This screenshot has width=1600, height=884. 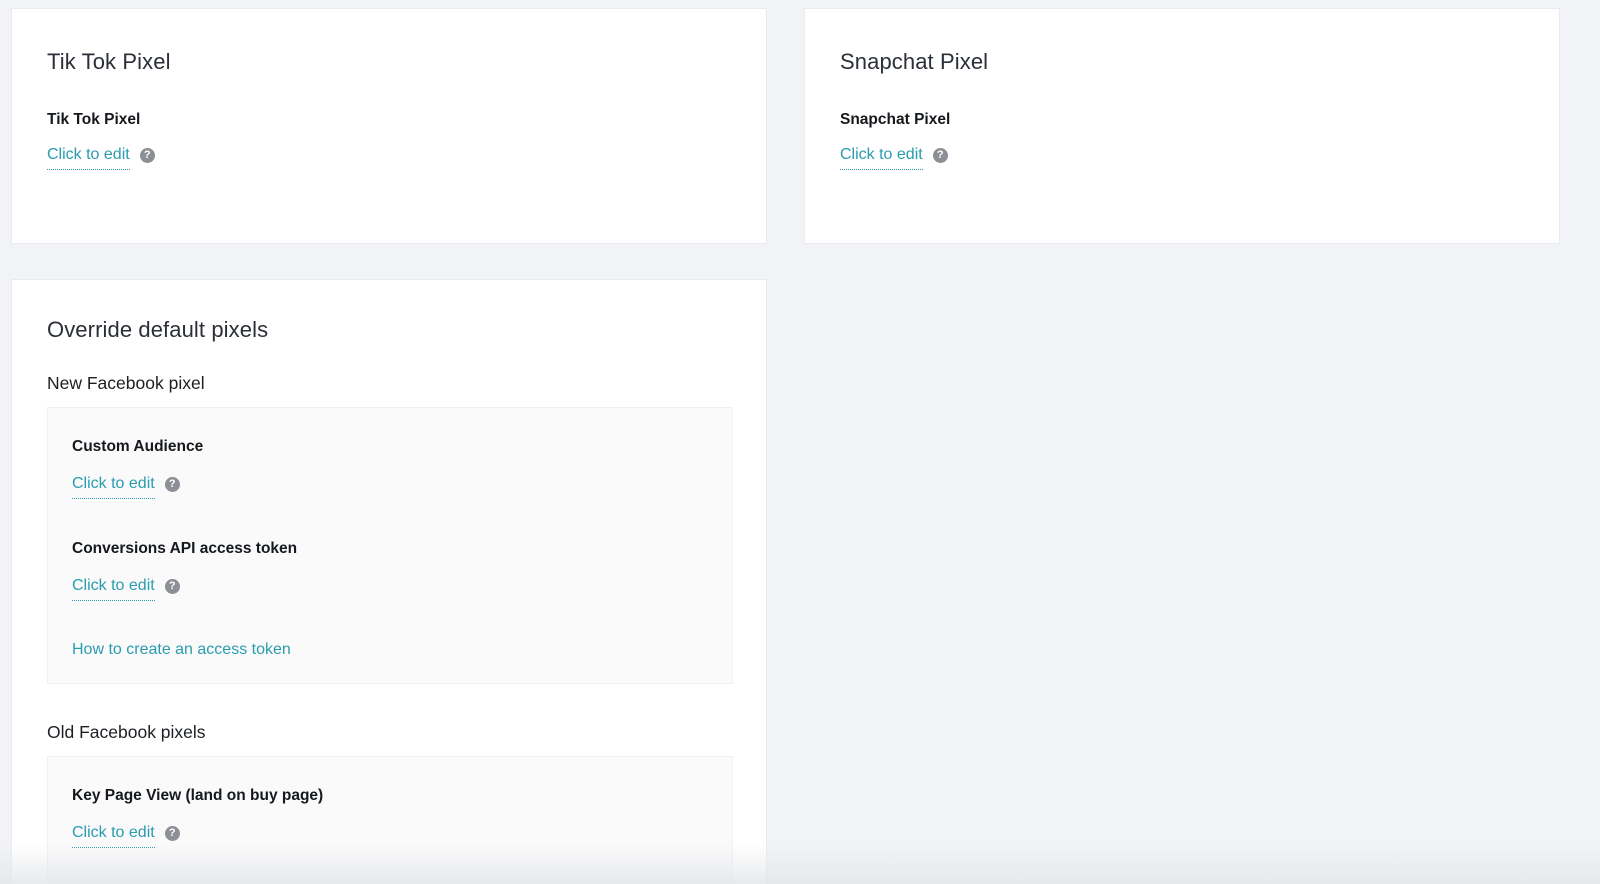 I want to click on tiktok-edit-row: Click to edit ?, so click(x=101, y=158).